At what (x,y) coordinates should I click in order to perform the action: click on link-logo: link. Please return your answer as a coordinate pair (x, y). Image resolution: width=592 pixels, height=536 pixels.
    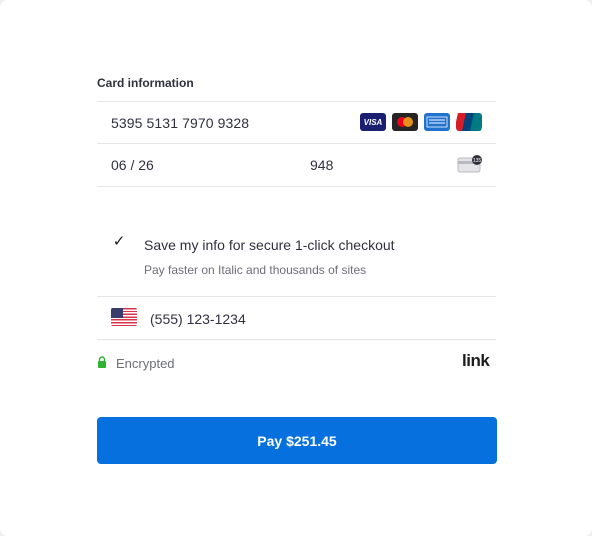
    Looking at the image, I should click on (476, 360).